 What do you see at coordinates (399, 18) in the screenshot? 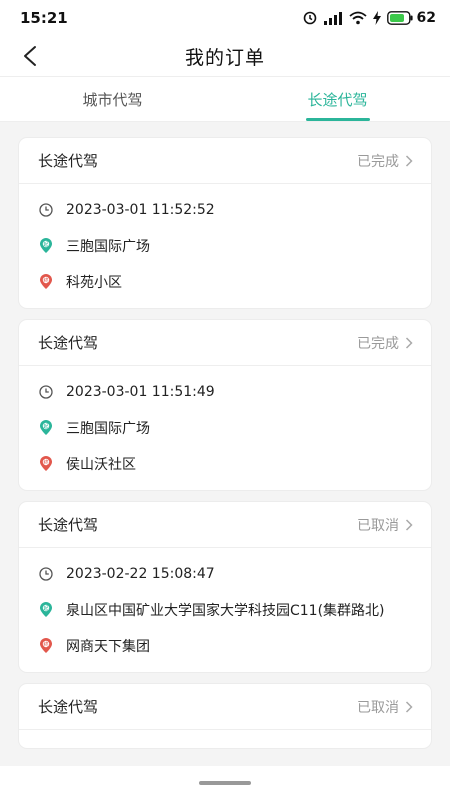
I see `battery-icon` at bounding box center [399, 18].